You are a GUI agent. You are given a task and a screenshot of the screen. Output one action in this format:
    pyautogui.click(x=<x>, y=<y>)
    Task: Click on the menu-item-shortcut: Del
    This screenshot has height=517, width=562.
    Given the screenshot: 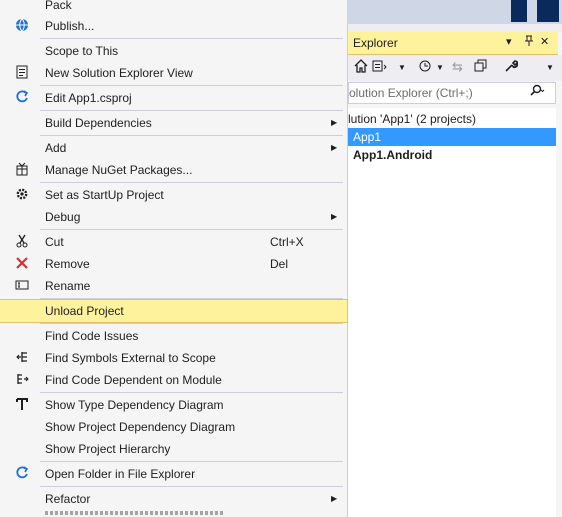 What is the action you would take?
    pyautogui.click(x=279, y=264)
    